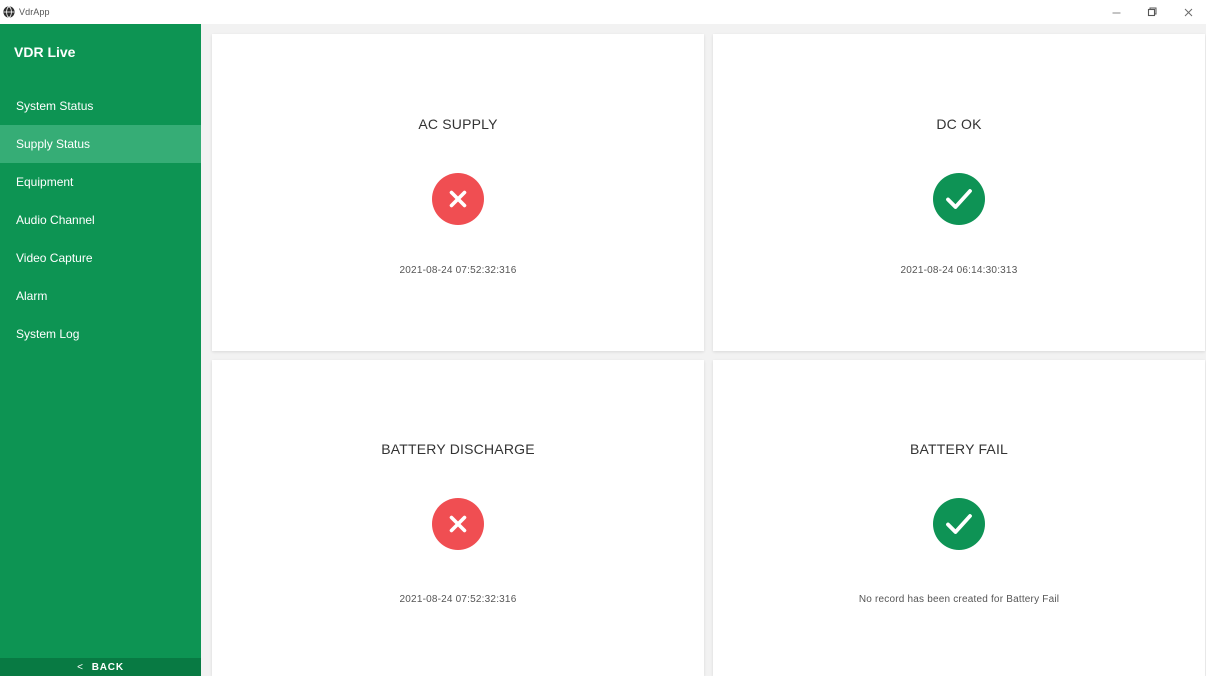  What do you see at coordinates (100, 258) in the screenshot?
I see `sidebar-item-video-capture: Video Capture` at bounding box center [100, 258].